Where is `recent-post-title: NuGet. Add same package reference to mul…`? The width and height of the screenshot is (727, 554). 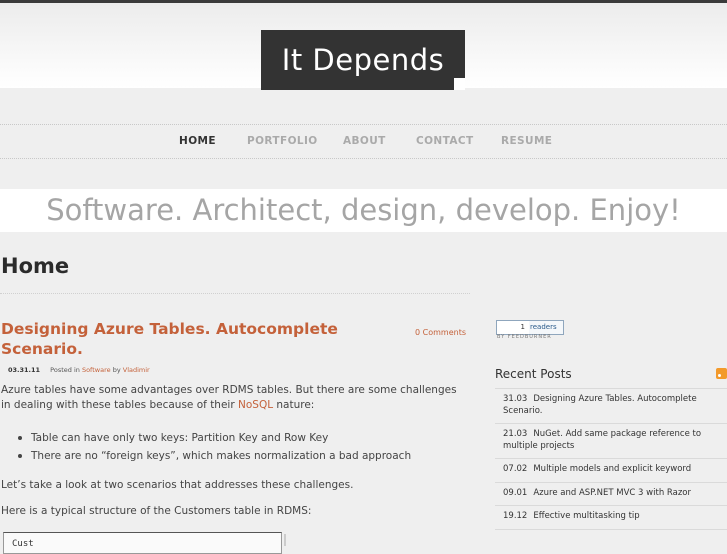
recent-post-title: NuGet. Add same package reference to mul… is located at coordinates (602, 440).